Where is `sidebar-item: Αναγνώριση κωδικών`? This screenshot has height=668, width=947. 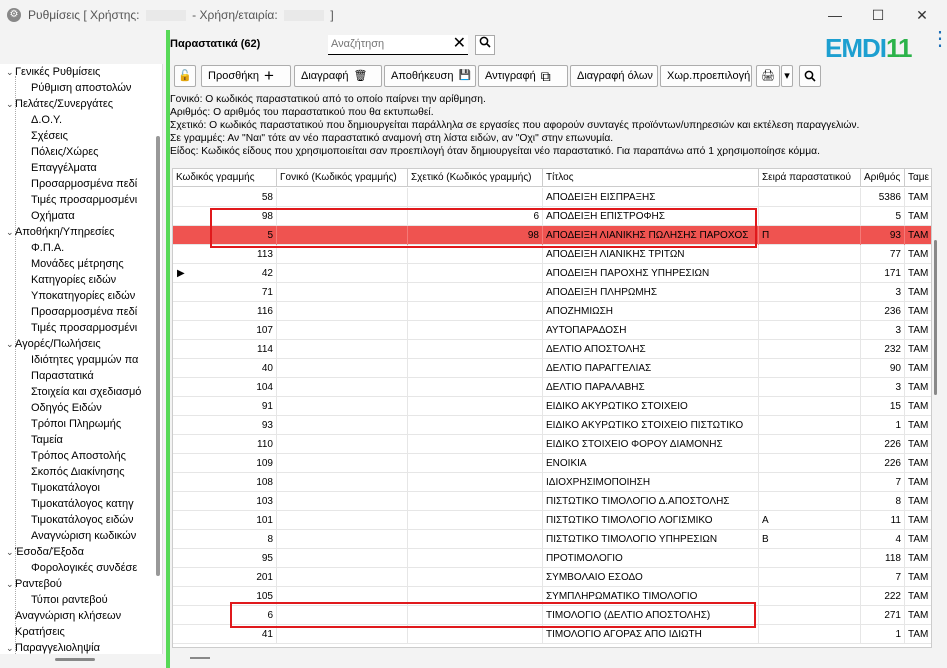
sidebar-item: Αναγνώριση κωδικών is located at coordinates (83, 536).